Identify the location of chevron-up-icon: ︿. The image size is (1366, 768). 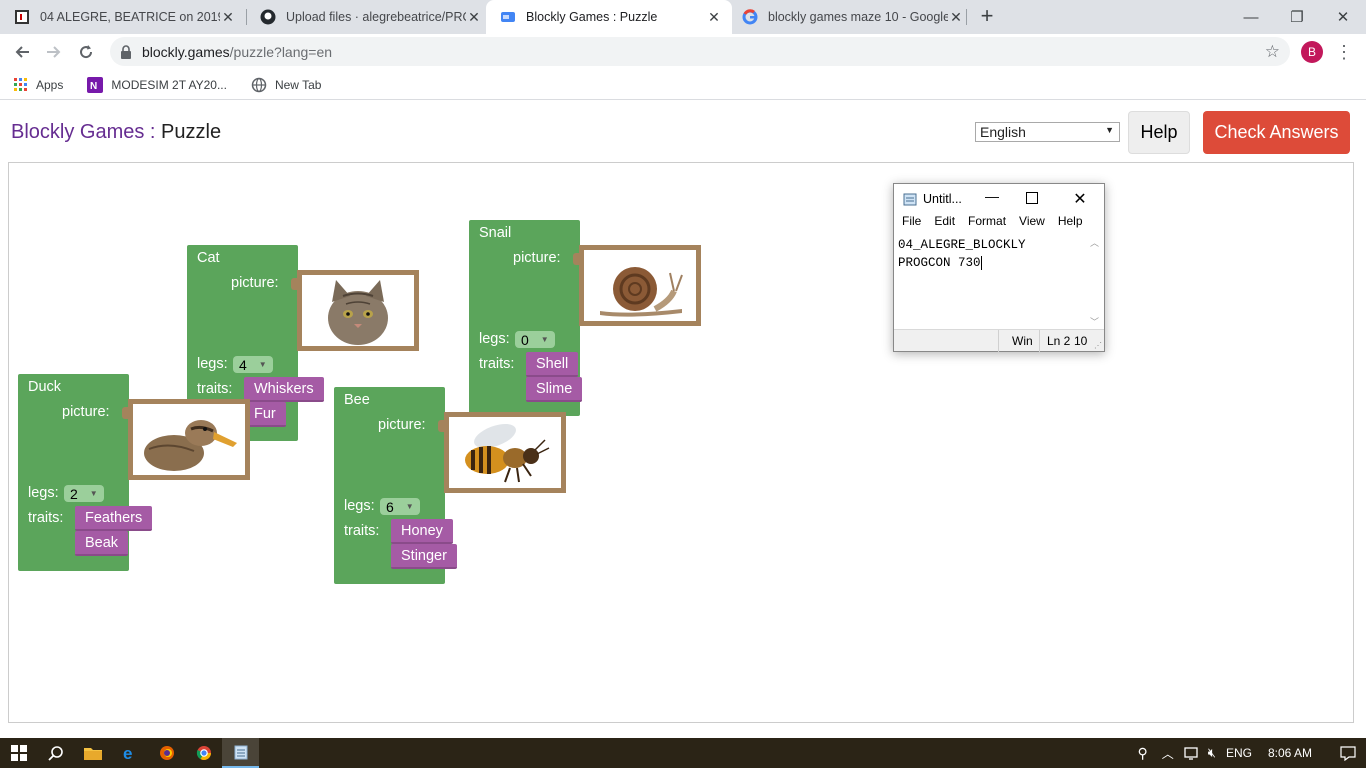
(1168, 753).